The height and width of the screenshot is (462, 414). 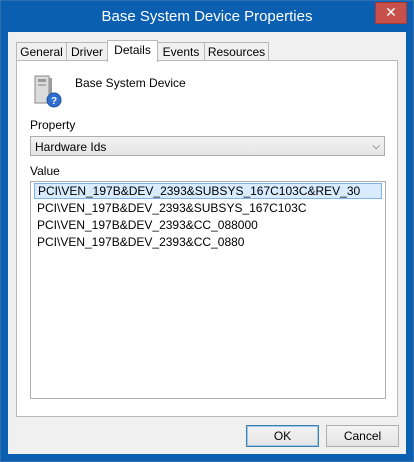 What do you see at coordinates (391, 13) in the screenshot?
I see `close-button: ✕` at bounding box center [391, 13].